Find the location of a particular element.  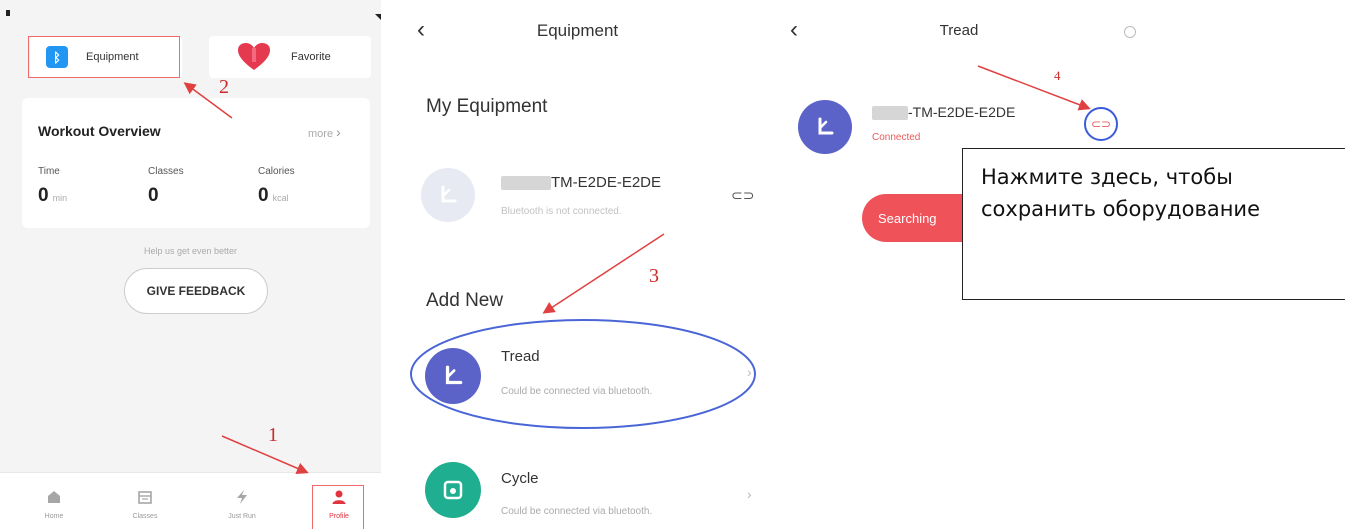

help-text: Help us get even better is located at coordinates (190, 251).